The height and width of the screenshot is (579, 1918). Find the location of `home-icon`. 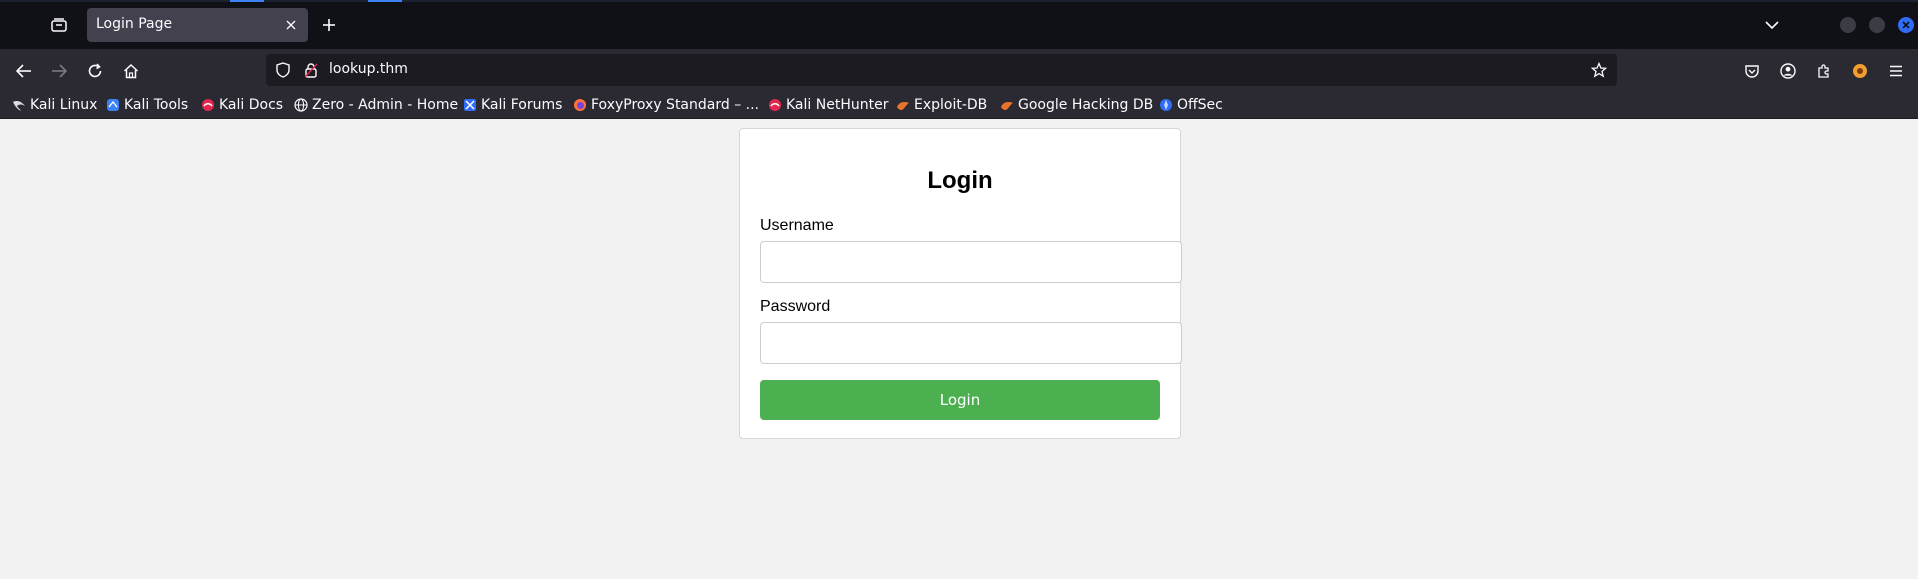

home-icon is located at coordinates (131, 71).